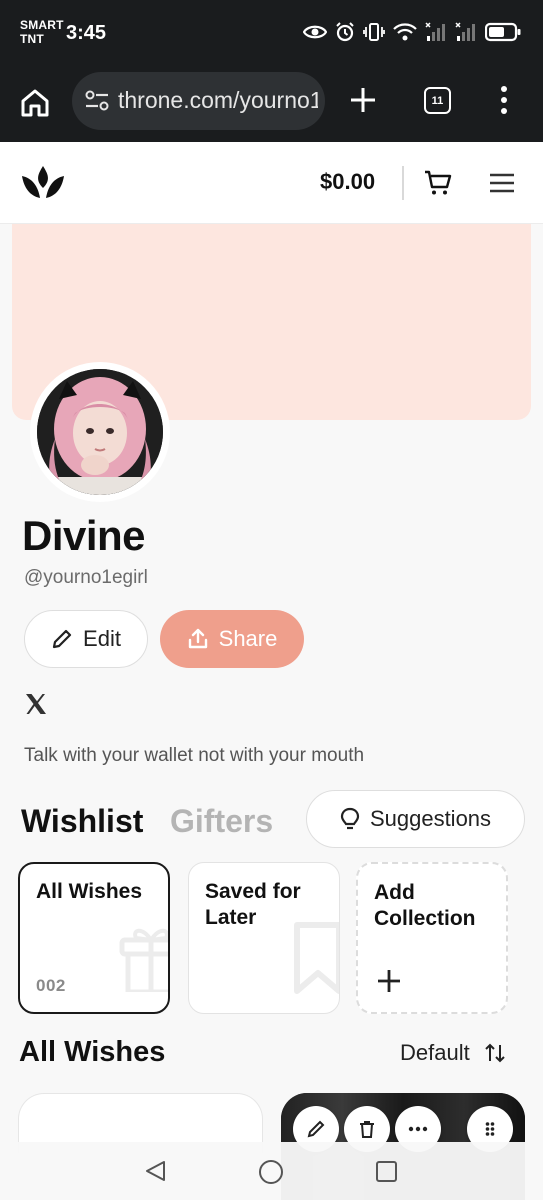 Image resolution: width=543 pixels, height=1200 pixels. Describe the element at coordinates (92, 1052) in the screenshot. I see `section-title: All Wishes` at that location.